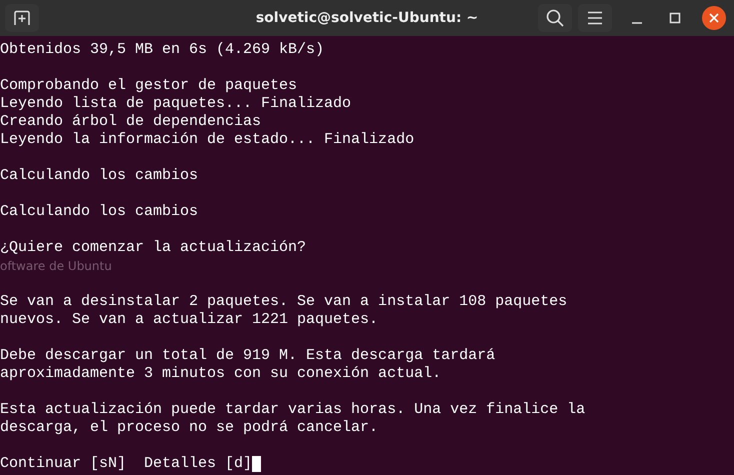  I want to click on terminal-line: nuevos. Se van a actualizar 1221 paquetes., so click(189, 320).